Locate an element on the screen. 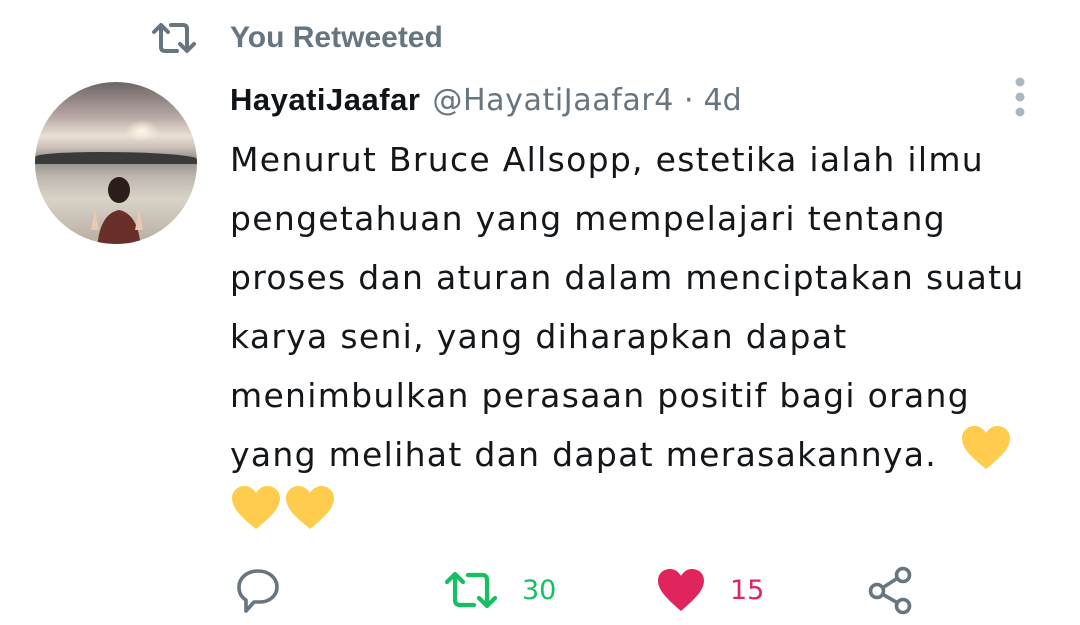  share-icon is located at coordinates (890, 590).